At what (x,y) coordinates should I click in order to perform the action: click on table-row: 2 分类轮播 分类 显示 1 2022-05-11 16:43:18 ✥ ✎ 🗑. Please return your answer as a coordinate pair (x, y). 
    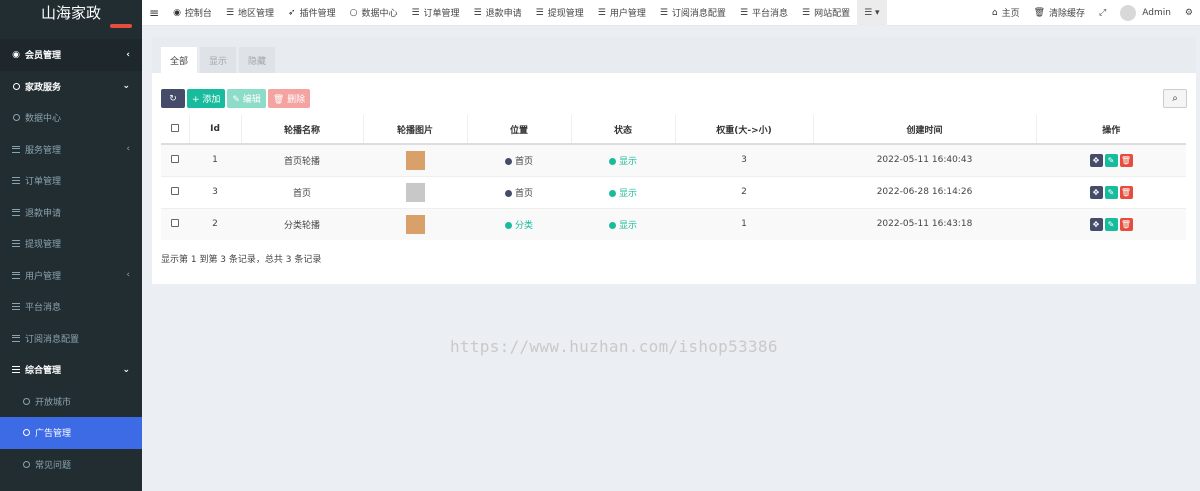
    Looking at the image, I should click on (673, 223).